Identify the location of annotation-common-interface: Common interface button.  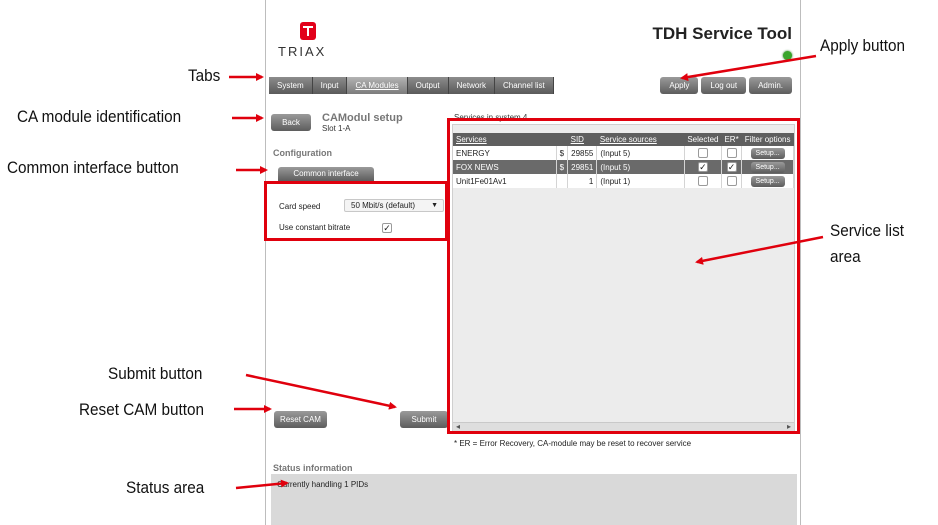
(93, 167).